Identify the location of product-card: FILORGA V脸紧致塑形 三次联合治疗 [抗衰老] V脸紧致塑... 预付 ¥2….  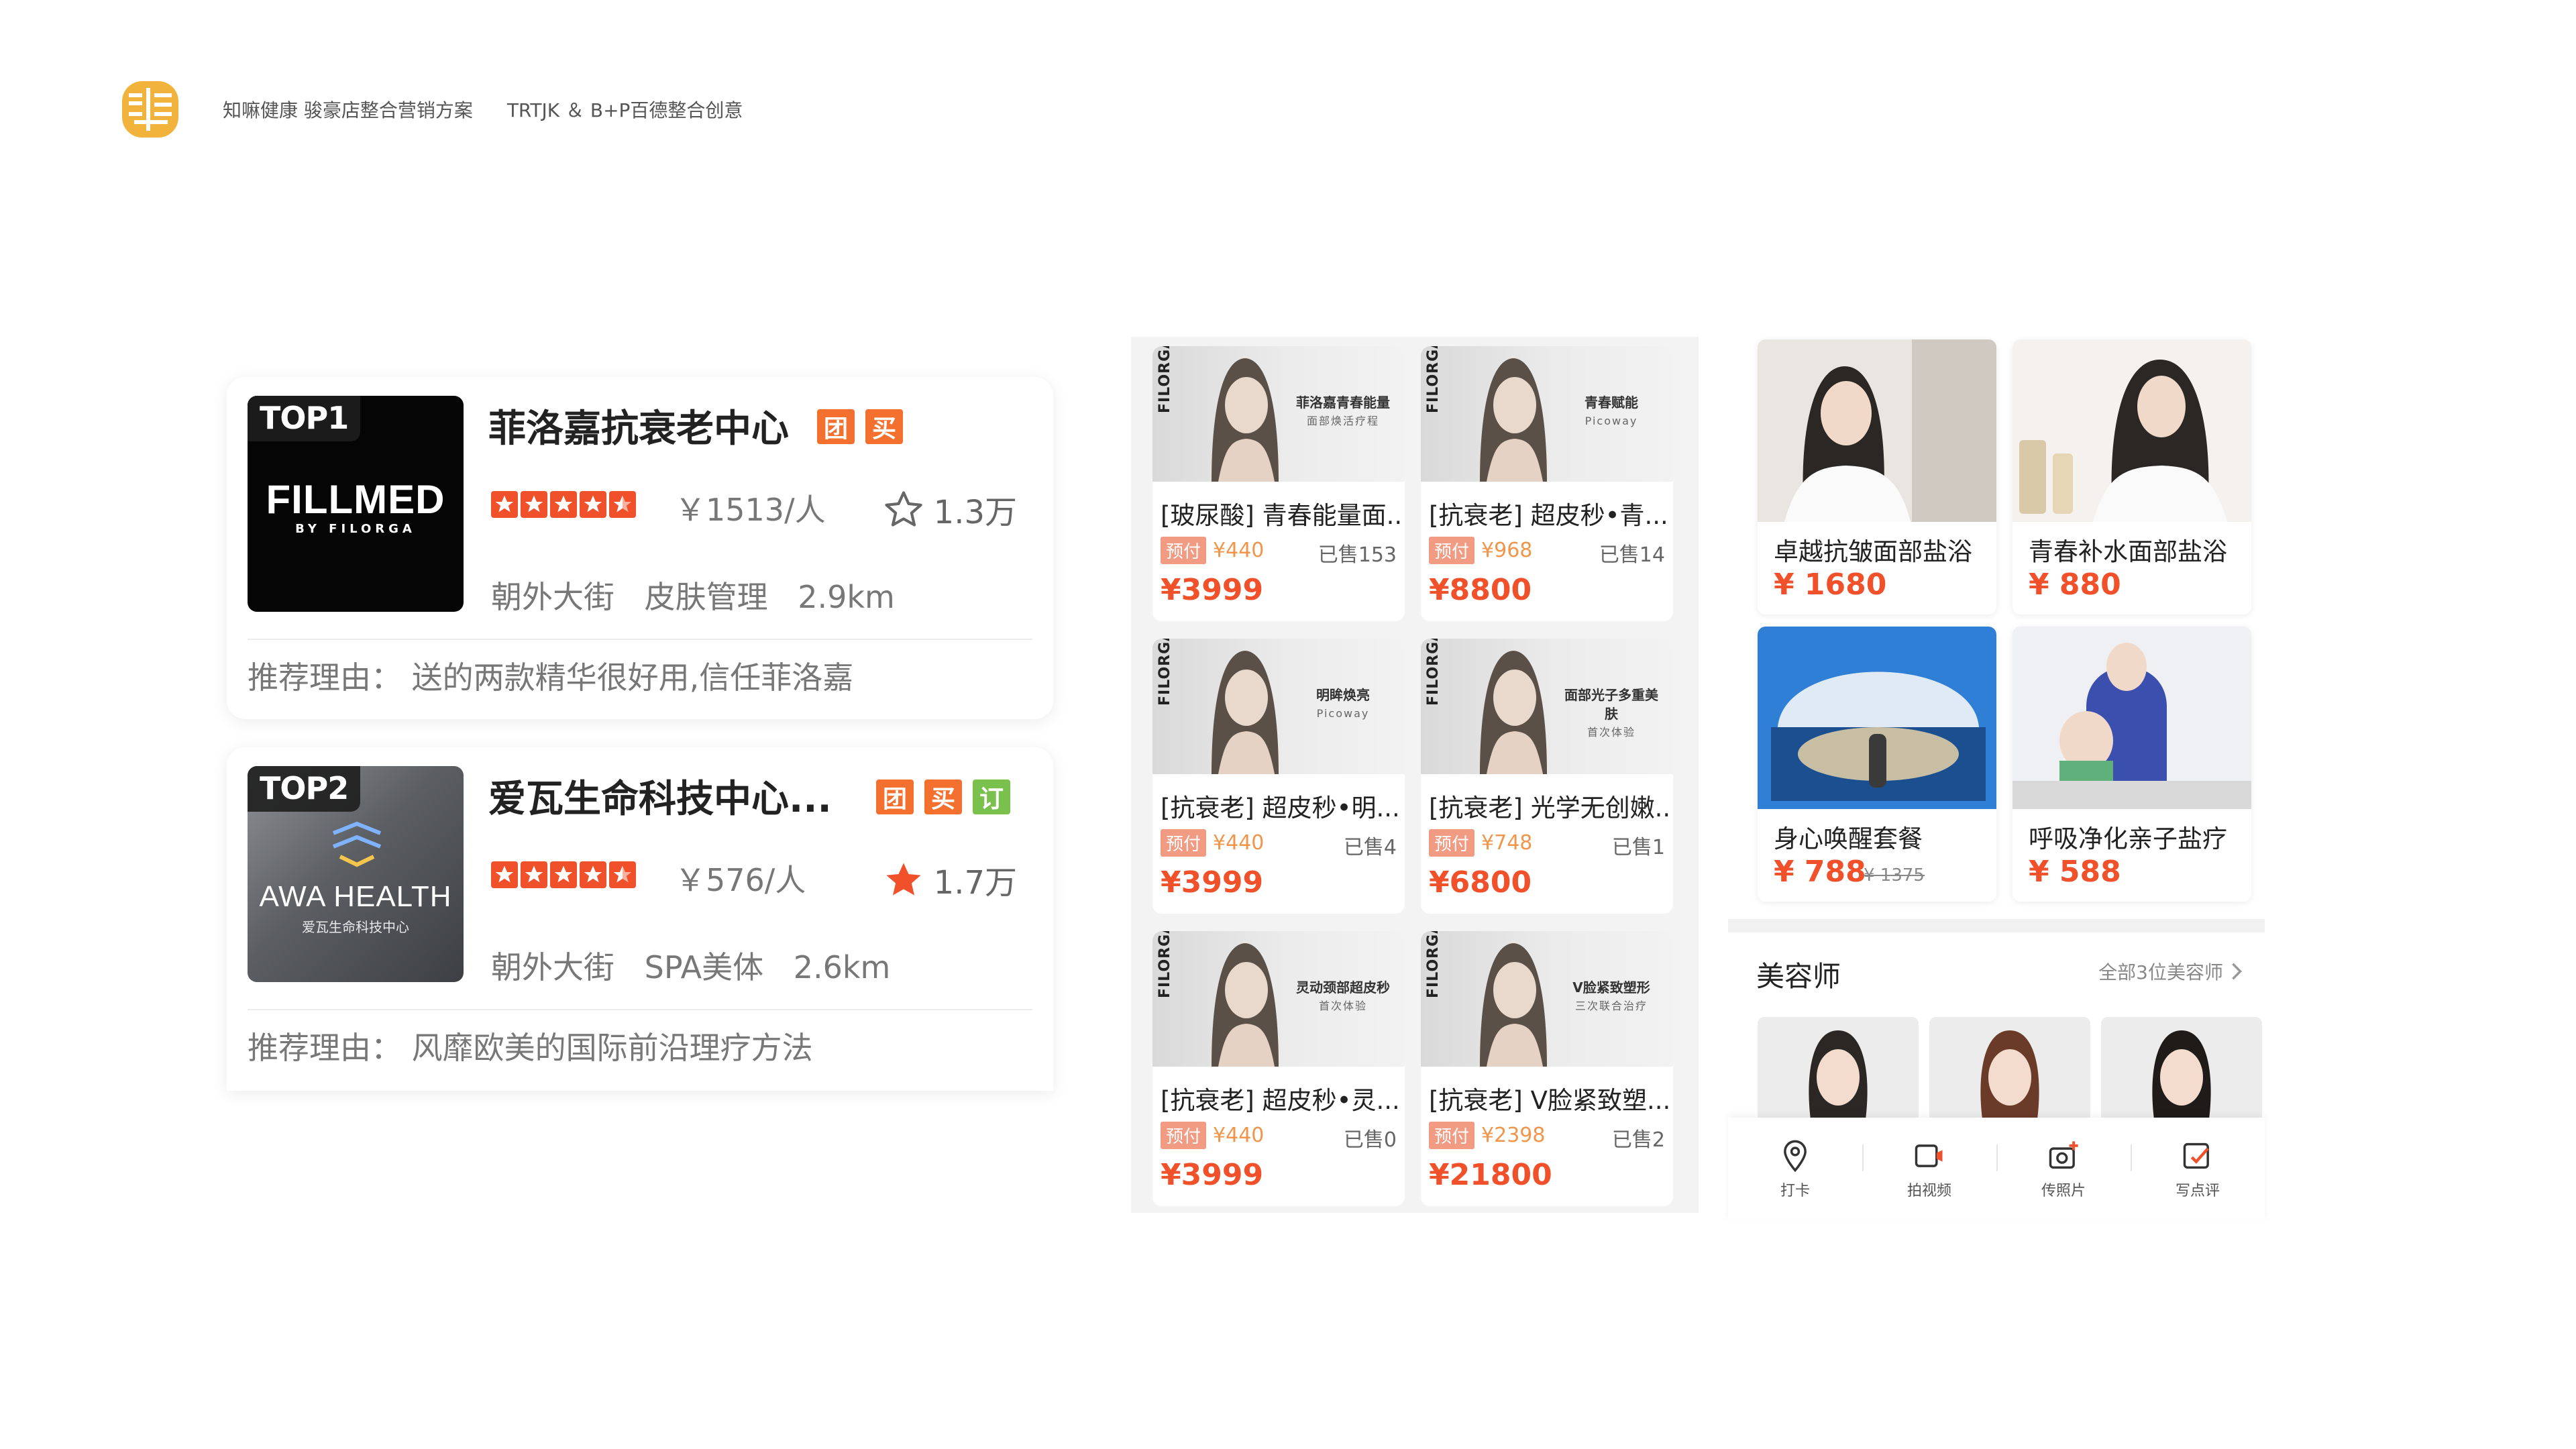
(1547, 1068).